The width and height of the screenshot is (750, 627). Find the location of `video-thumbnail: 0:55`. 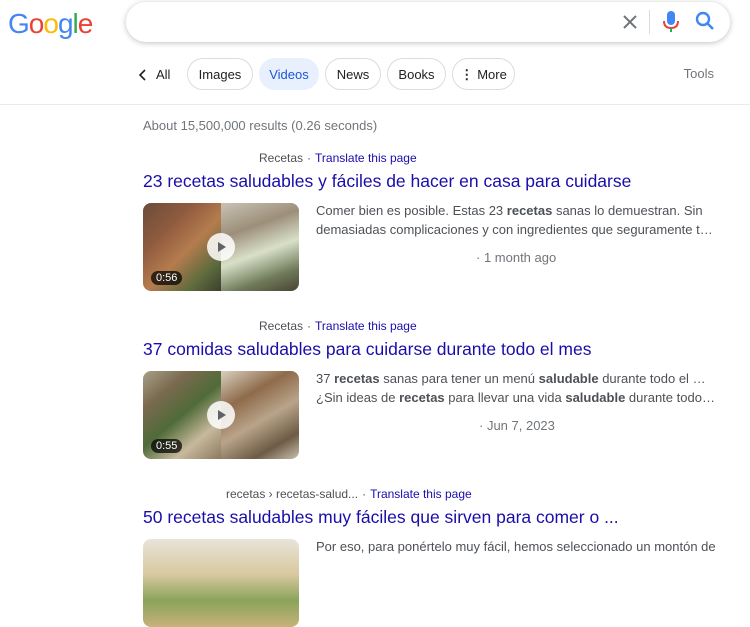

video-thumbnail: 0:55 is located at coordinates (221, 415).